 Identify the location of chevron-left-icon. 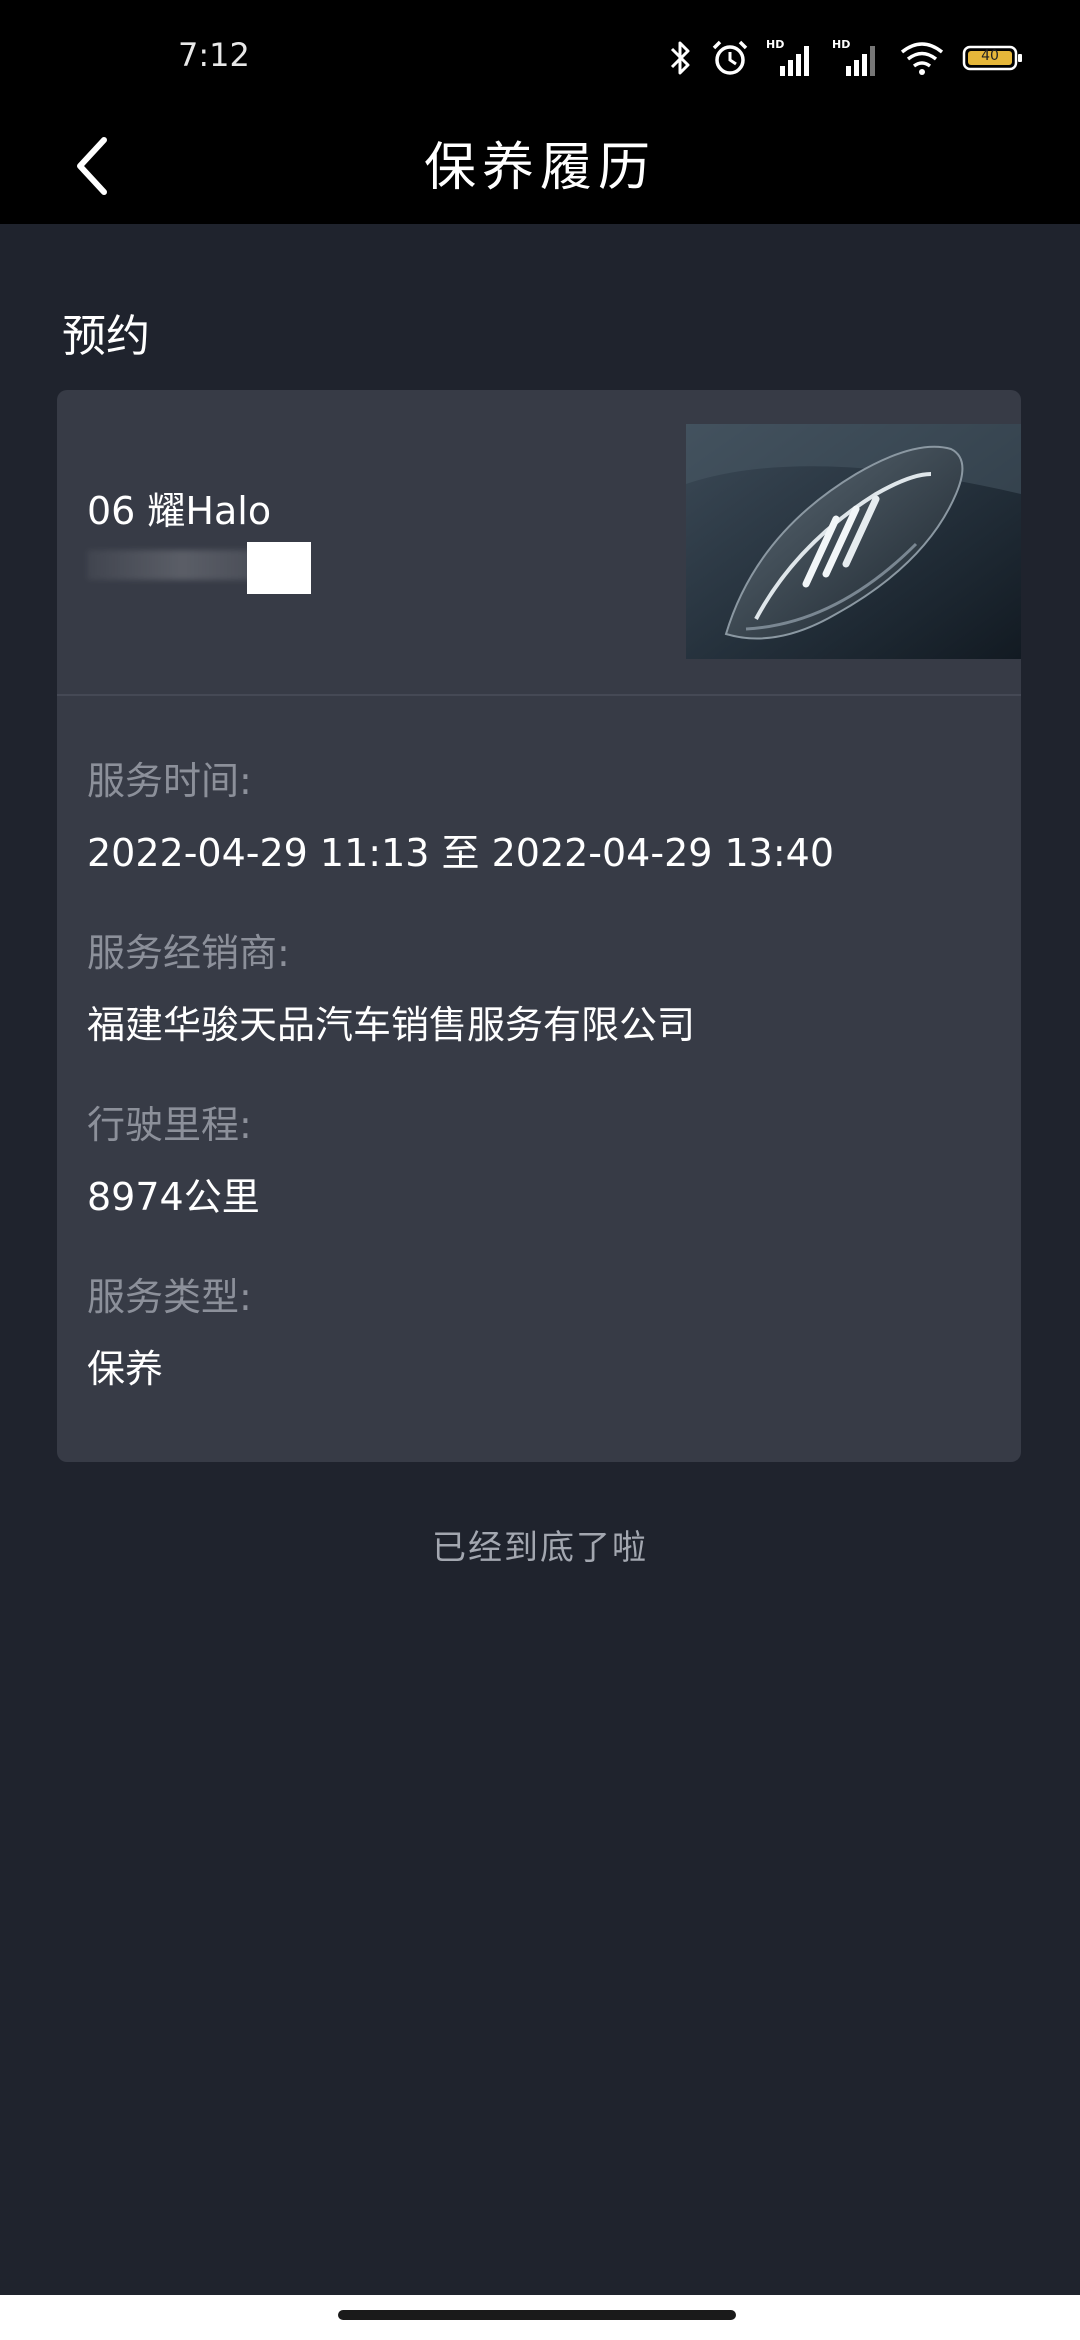
(92, 168).